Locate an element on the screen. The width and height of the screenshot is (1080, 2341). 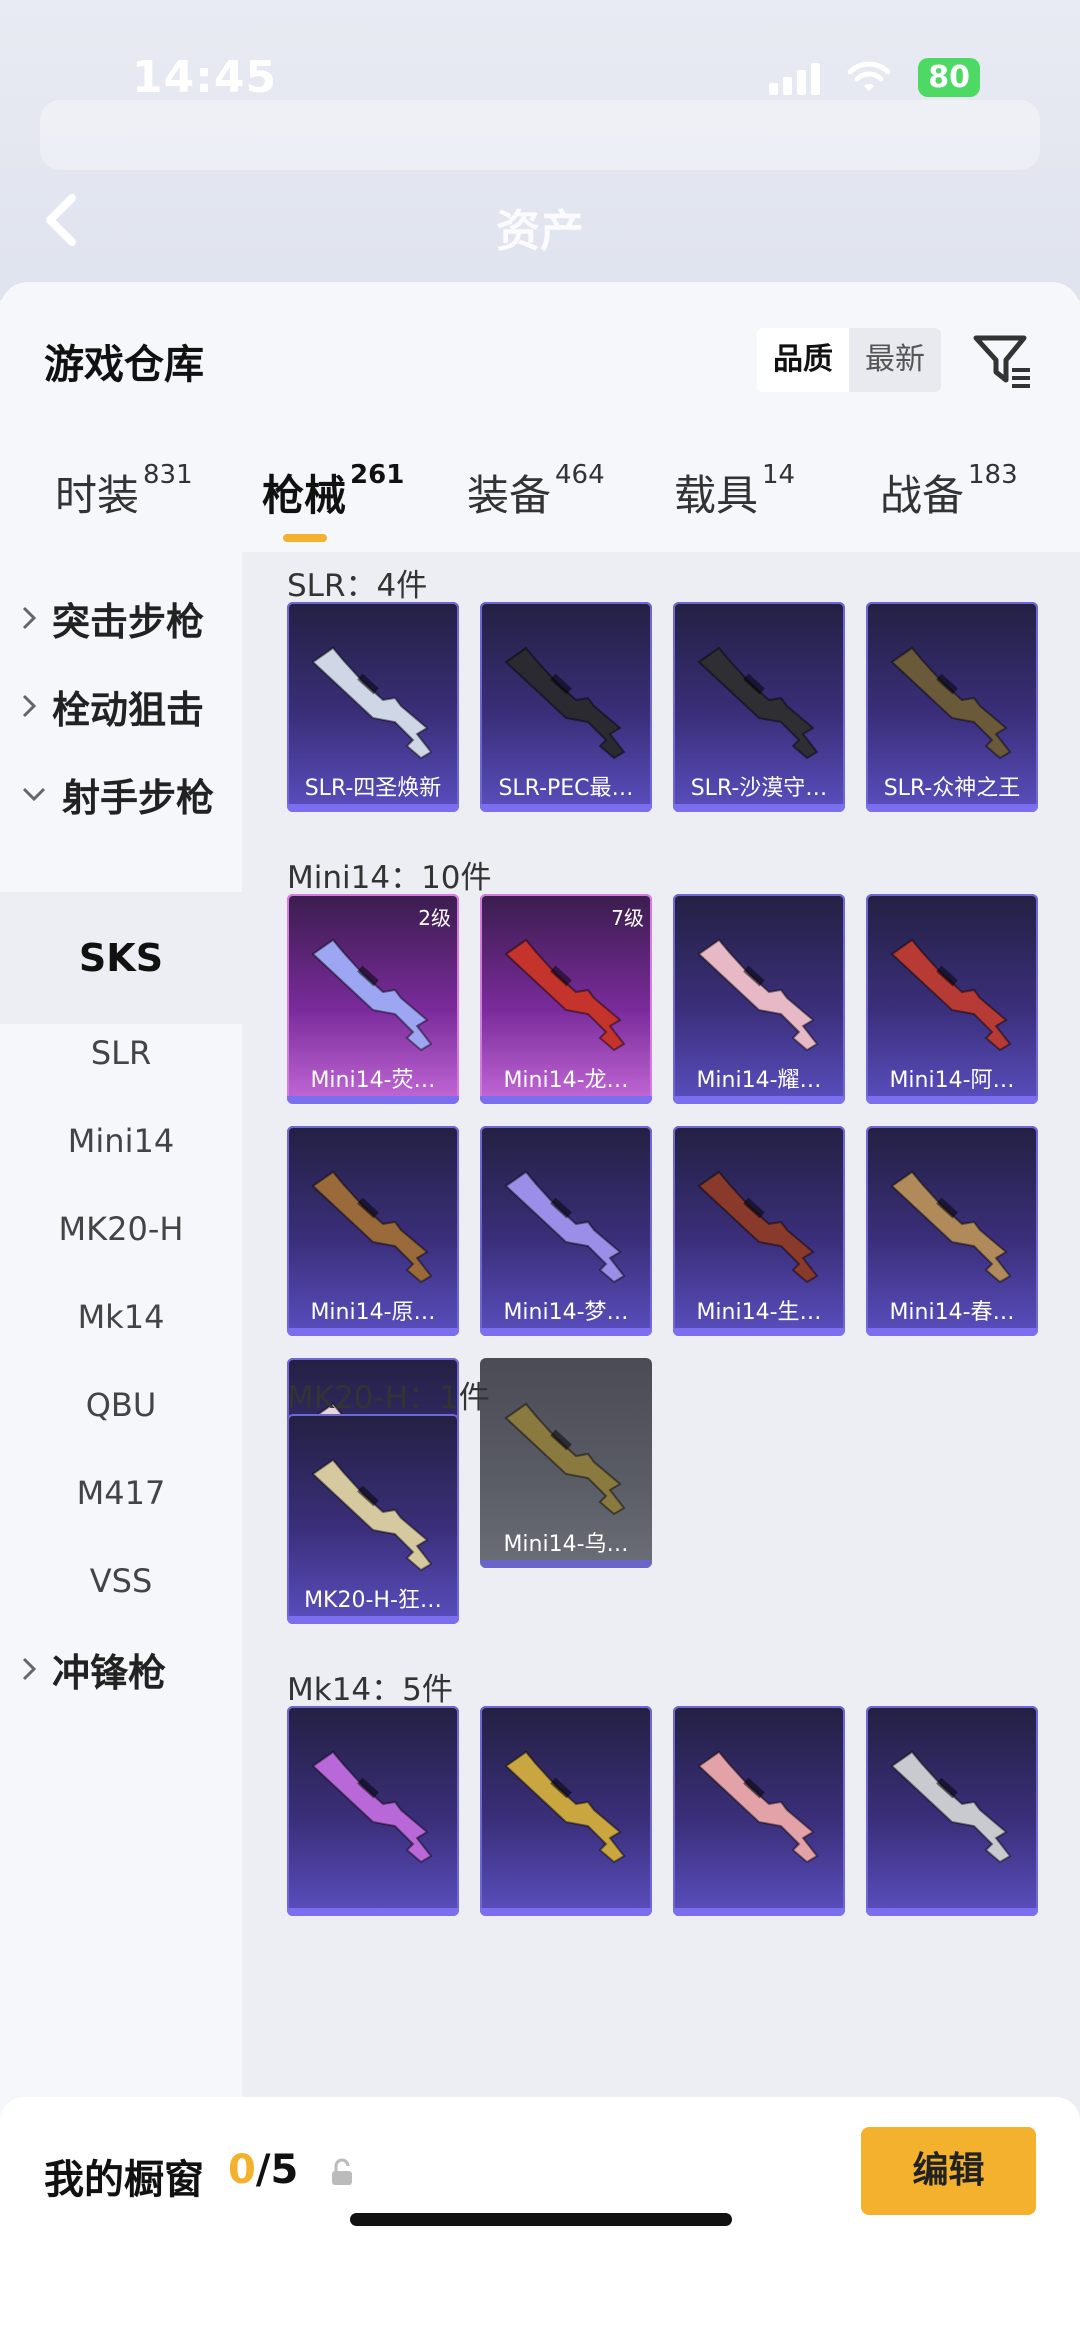
showcase-count: 0/5 is located at coordinates (263, 2170).